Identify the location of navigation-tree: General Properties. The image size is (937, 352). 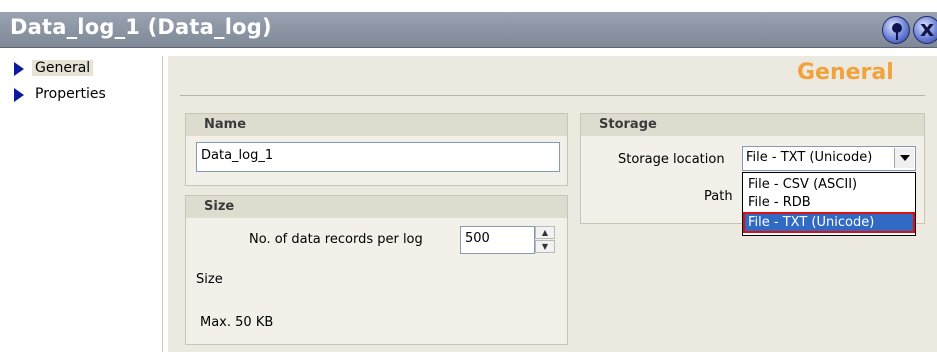
(85, 204).